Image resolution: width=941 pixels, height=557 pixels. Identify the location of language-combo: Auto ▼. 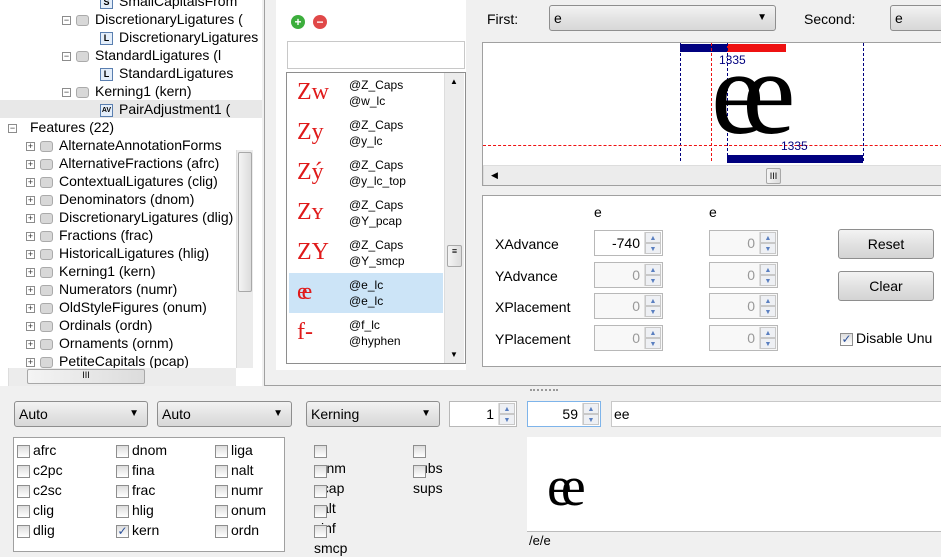
(224, 414).